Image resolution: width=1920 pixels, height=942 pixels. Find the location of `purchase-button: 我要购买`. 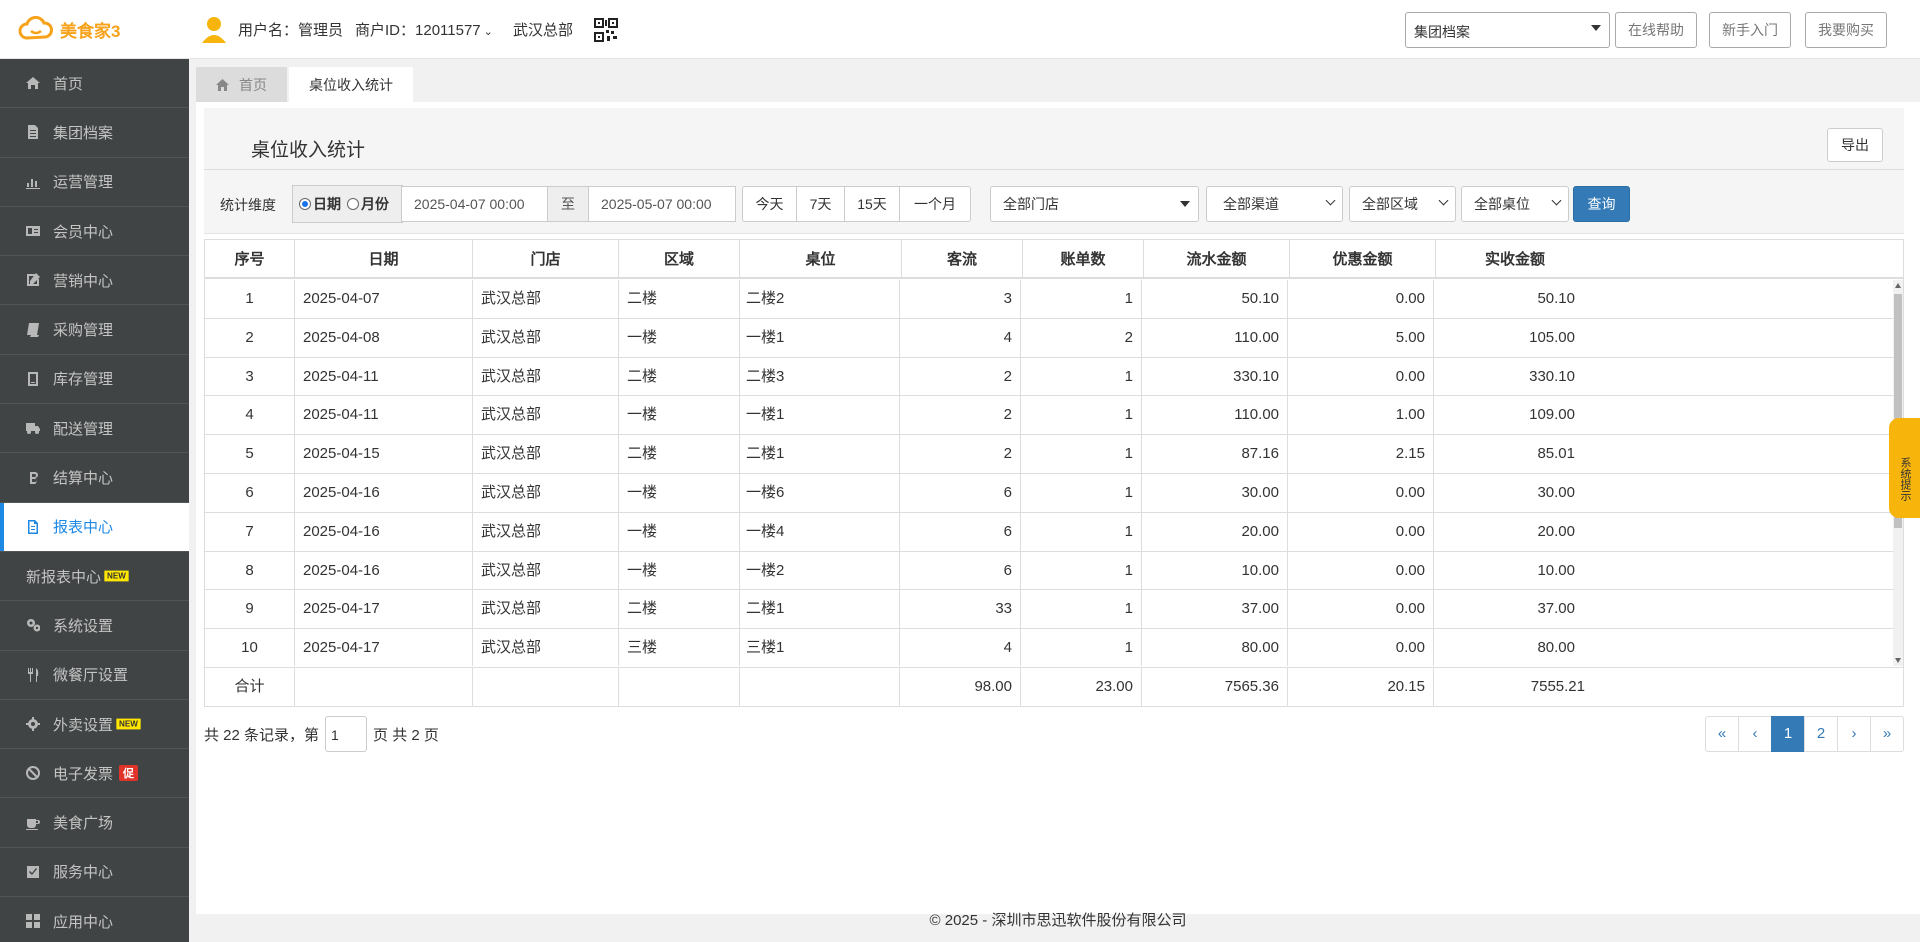

purchase-button: 我要购买 is located at coordinates (1846, 30).